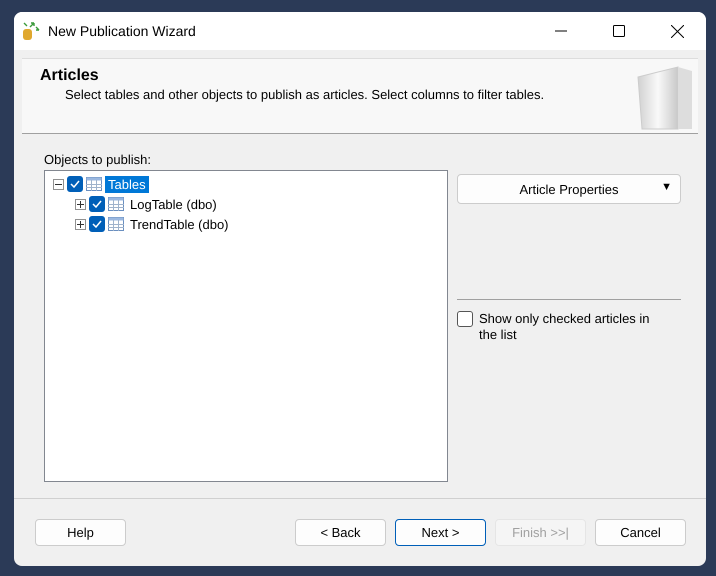 The height and width of the screenshot is (576, 716). I want to click on article-properties-button: Article Properties ▼, so click(569, 189).